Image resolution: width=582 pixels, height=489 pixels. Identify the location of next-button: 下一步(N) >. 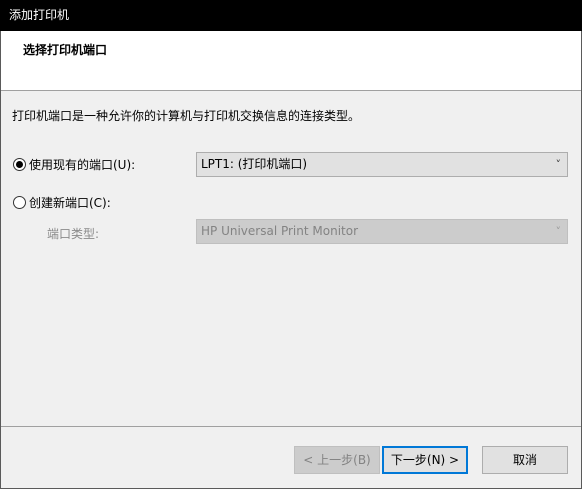
(425, 460).